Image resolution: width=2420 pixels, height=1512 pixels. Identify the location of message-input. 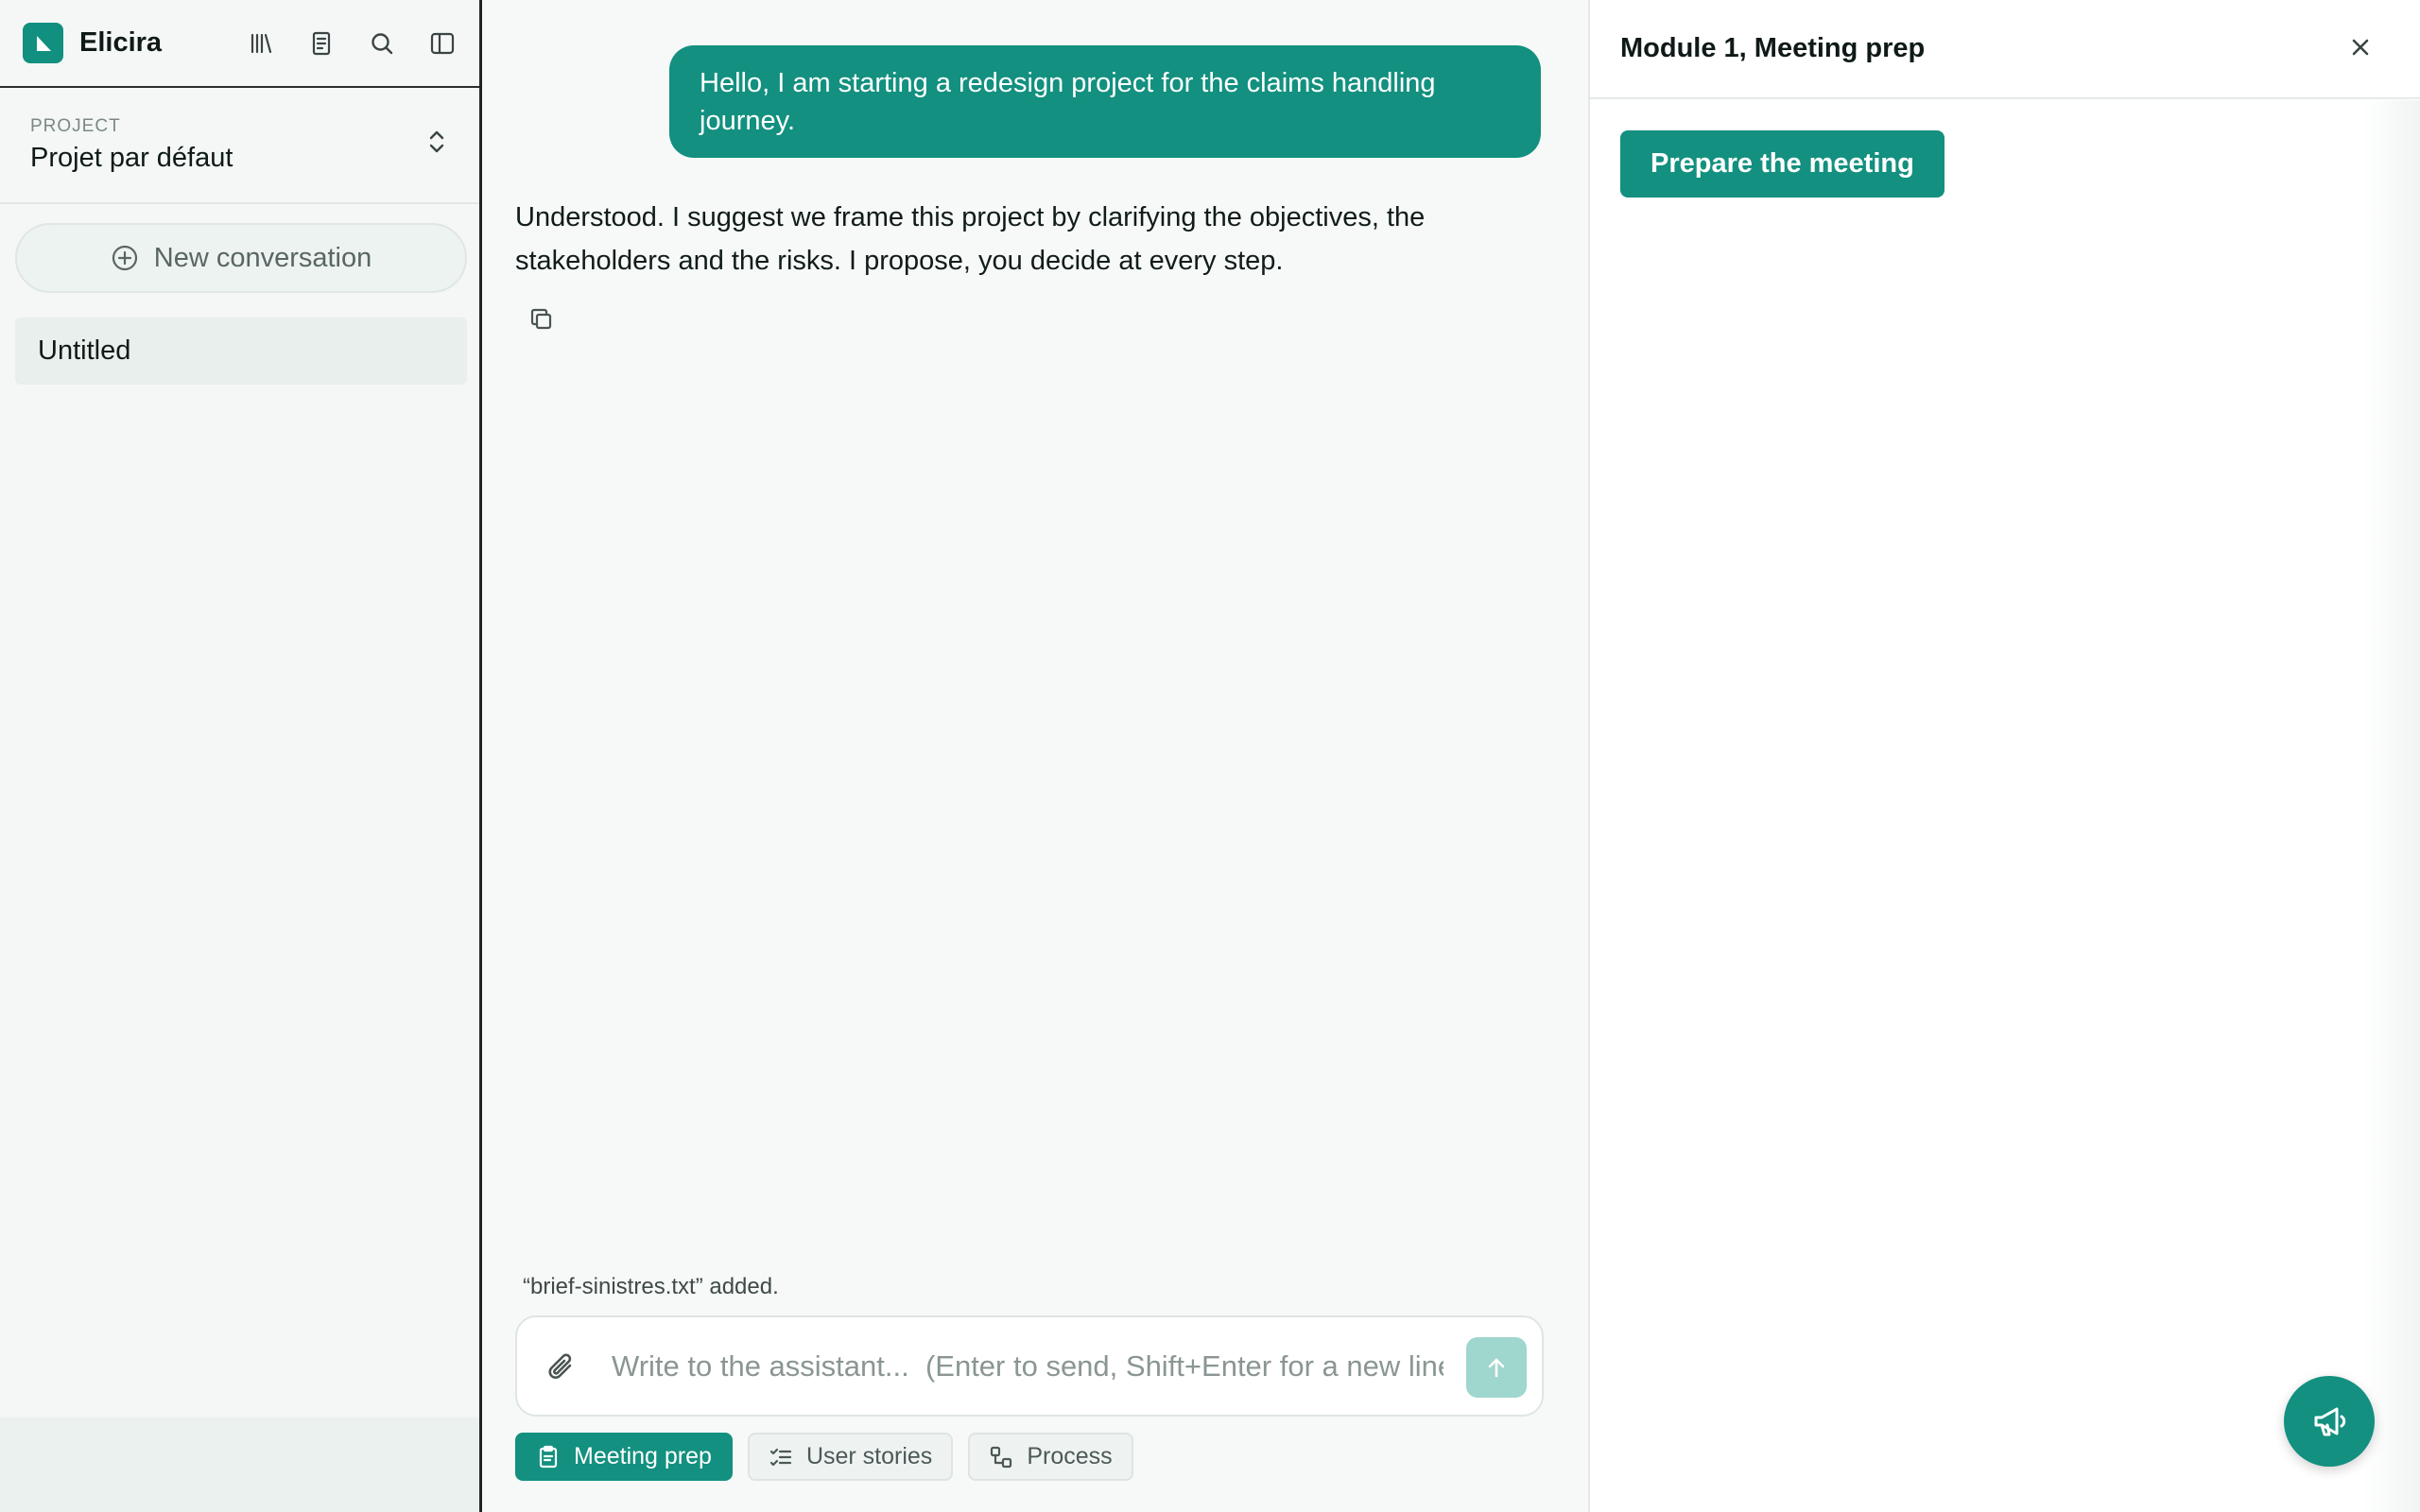
(1027, 1366).